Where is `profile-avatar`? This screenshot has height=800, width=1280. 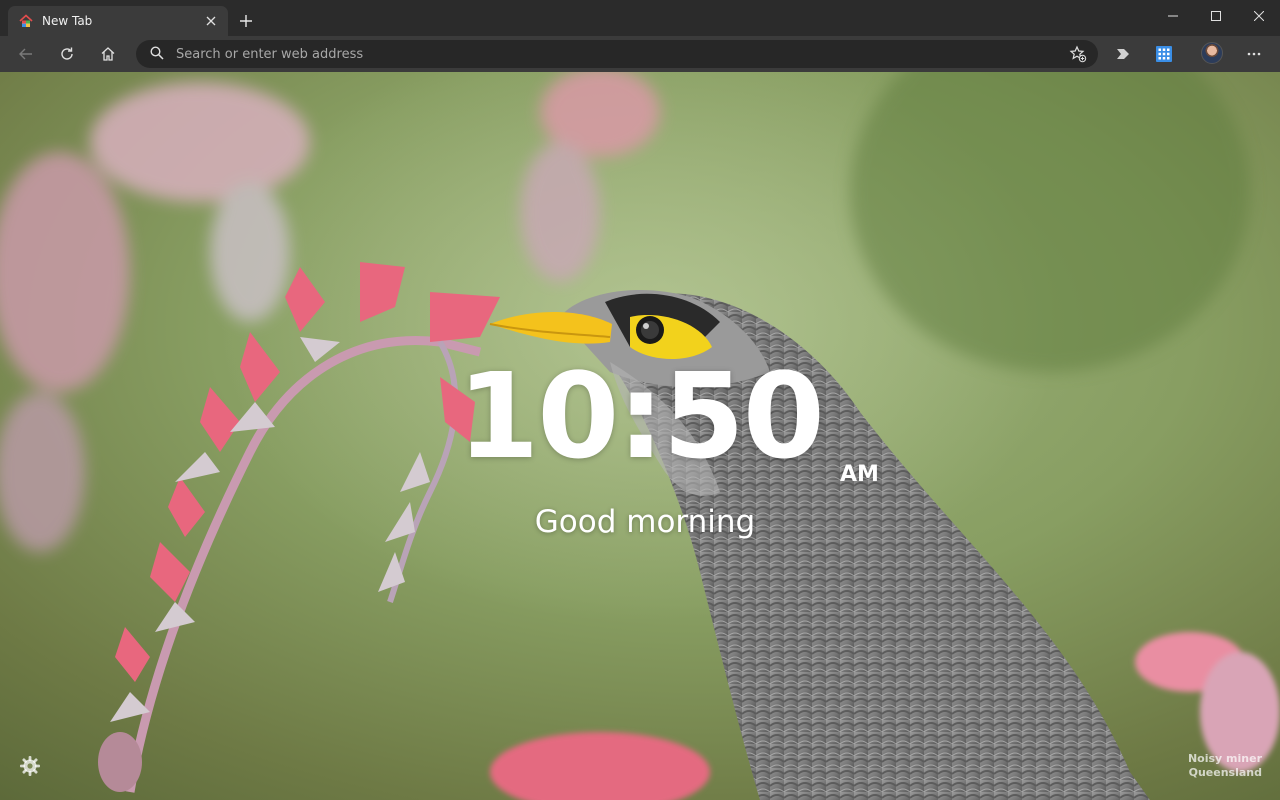 profile-avatar is located at coordinates (1212, 53).